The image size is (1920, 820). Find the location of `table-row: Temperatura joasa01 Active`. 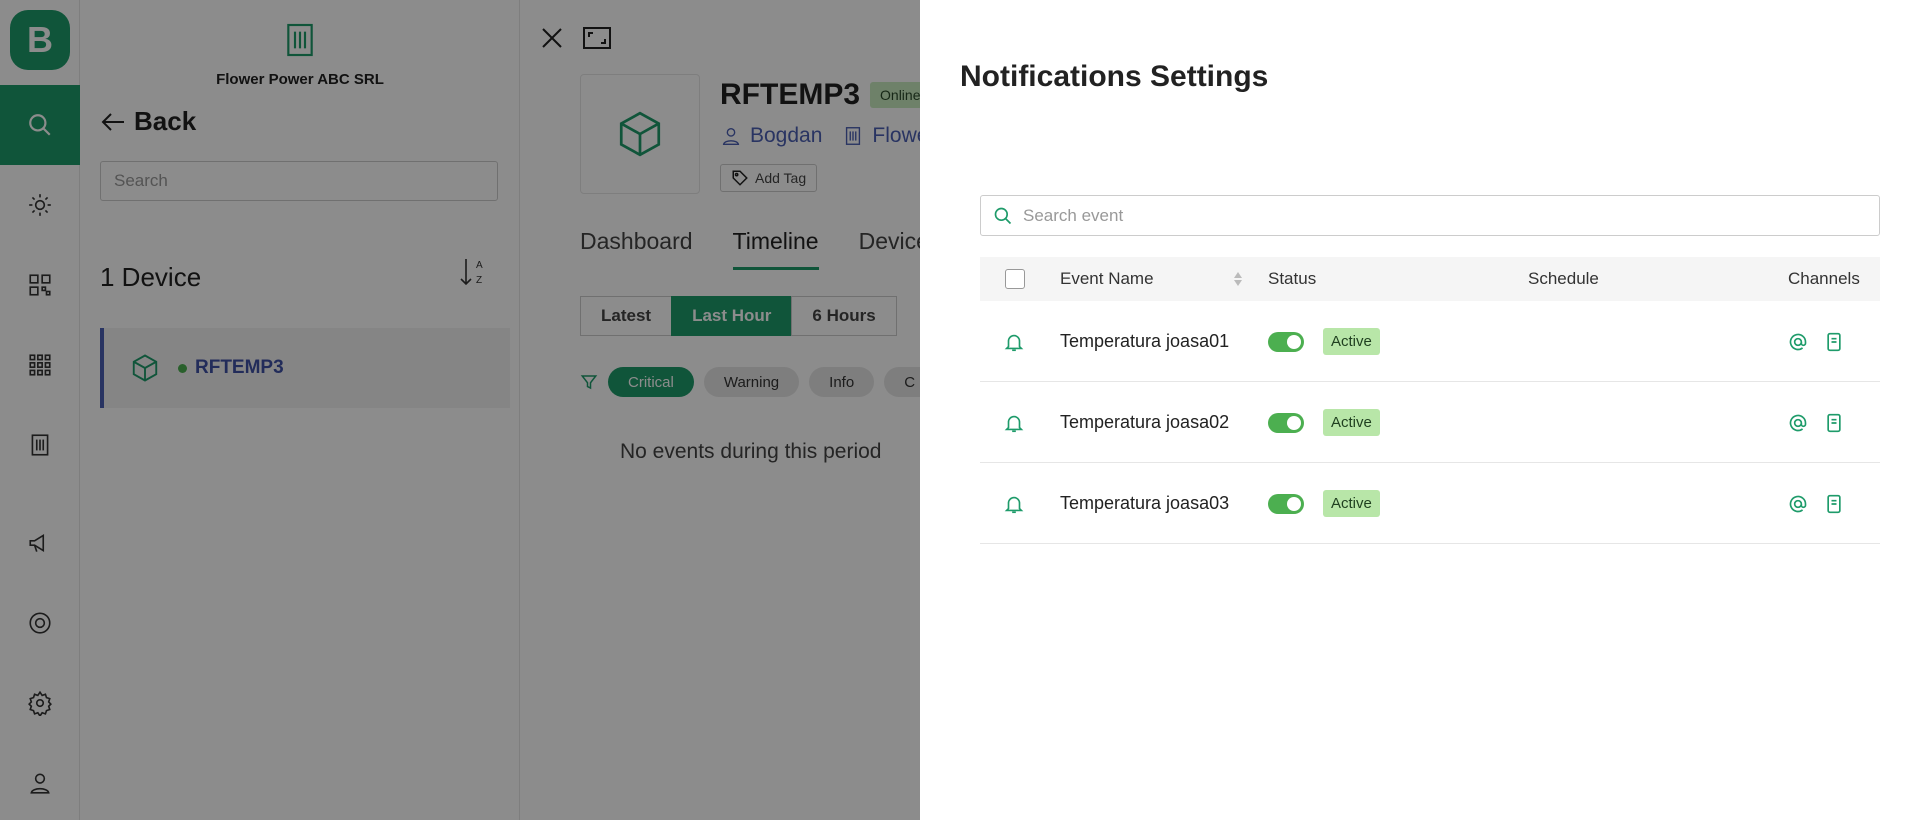

table-row: Temperatura joasa01 Active is located at coordinates (1430, 341).